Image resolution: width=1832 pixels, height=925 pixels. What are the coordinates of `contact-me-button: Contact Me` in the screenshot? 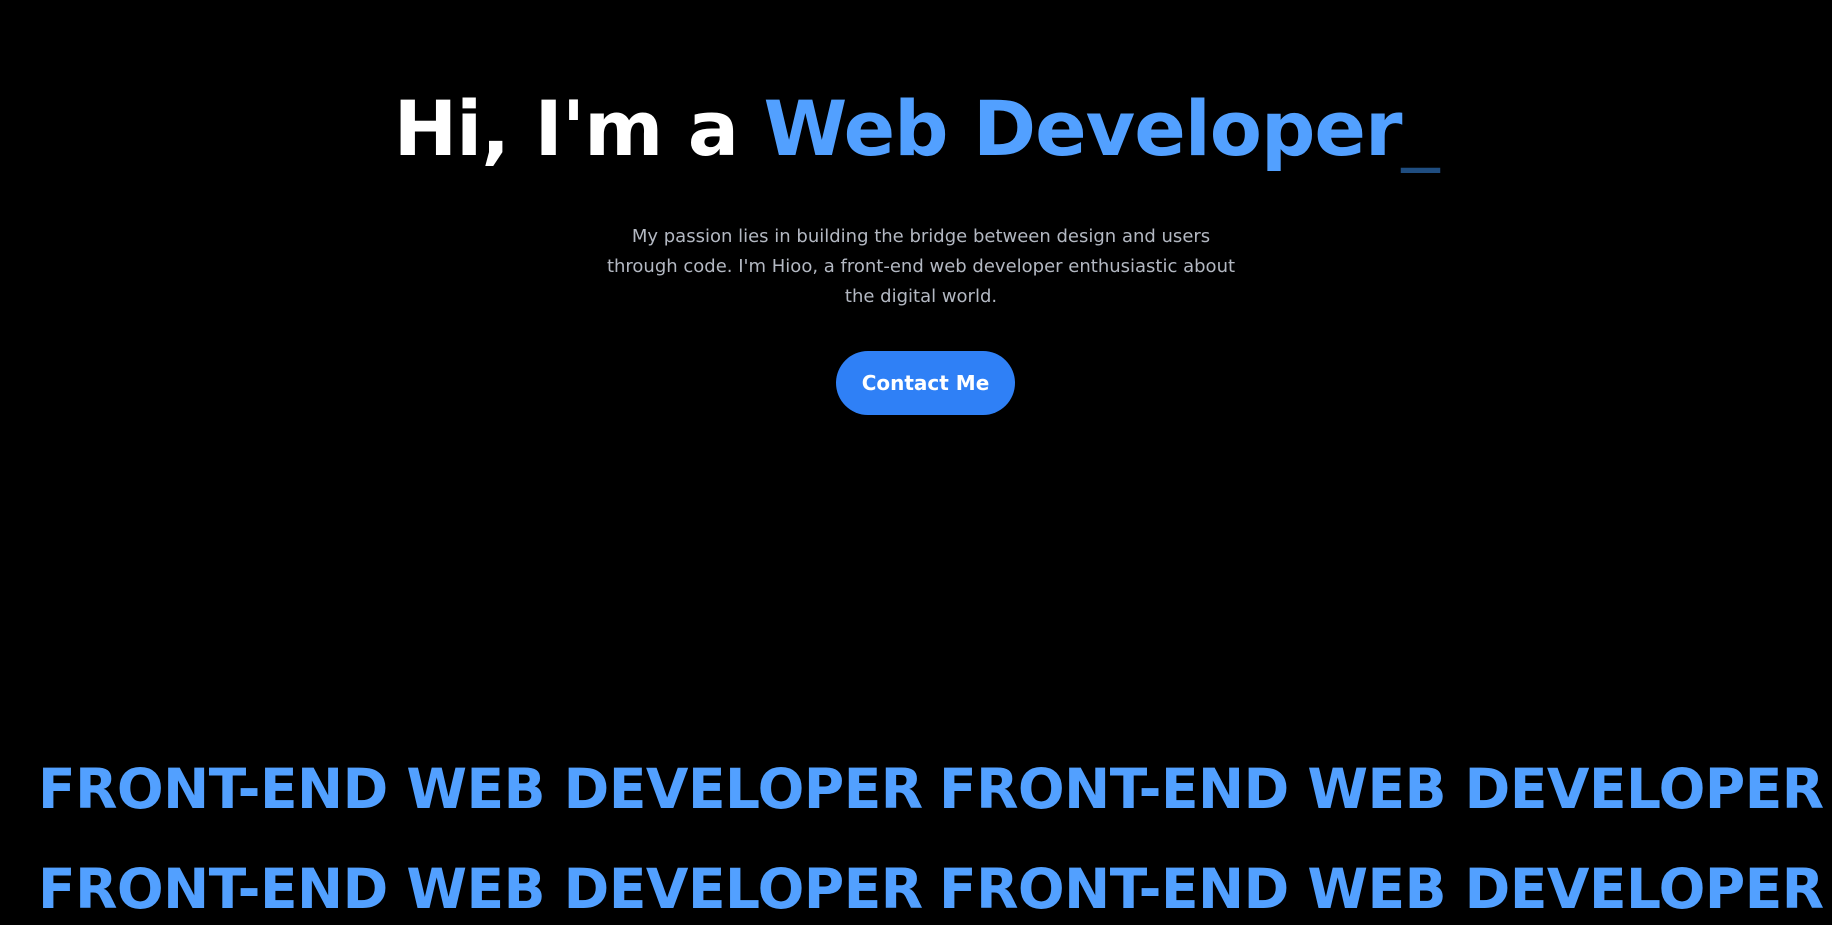 It's located at (925, 383).